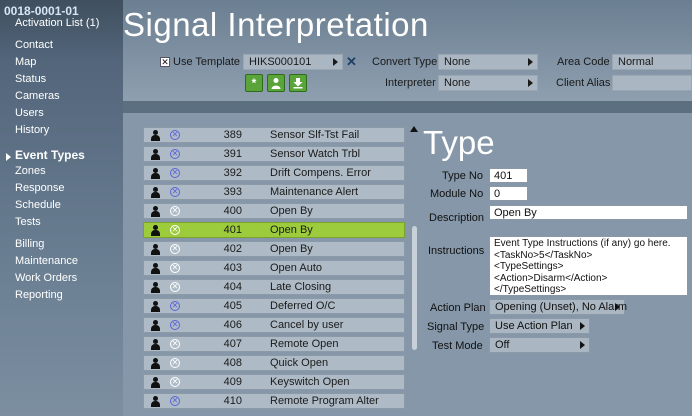 The width and height of the screenshot is (692, 416). What do you see at coordinates (304, 344) in the screenshot?
I see `event-name: Remote Open` at bounding box center [304, 344].